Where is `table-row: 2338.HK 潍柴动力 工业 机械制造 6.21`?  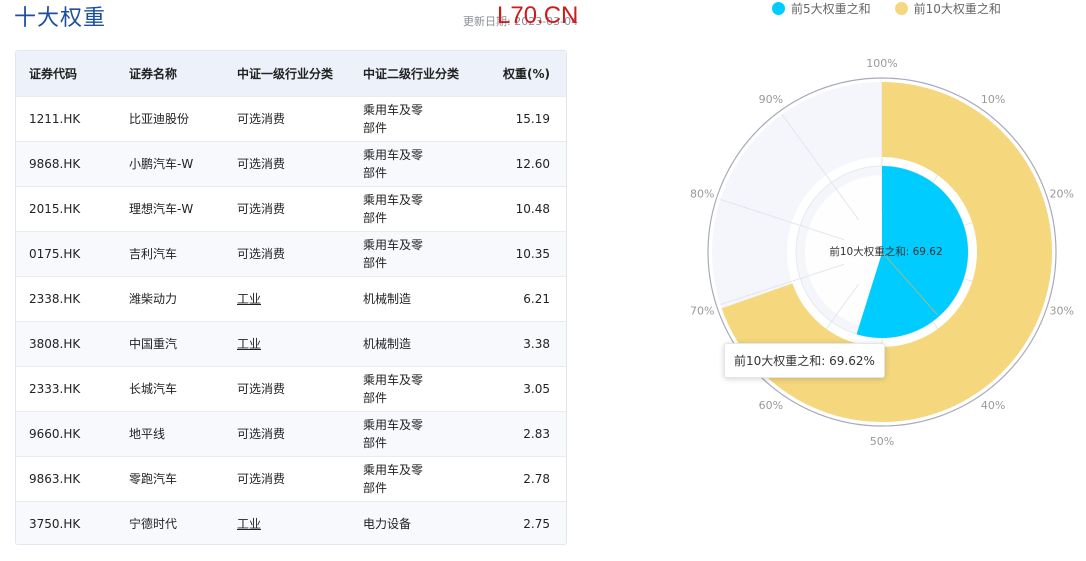 table-row: 2338.HK 潍柴动力 工业 机械制造 6.21 is located at coordinates (291, 298).